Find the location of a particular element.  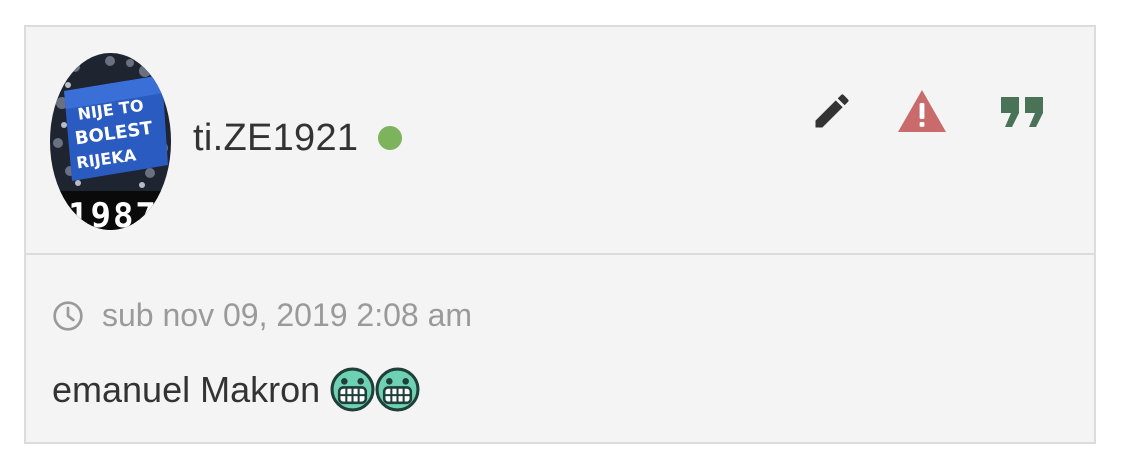

post-content: emanuel Makron is located at coordinates (236, 389).